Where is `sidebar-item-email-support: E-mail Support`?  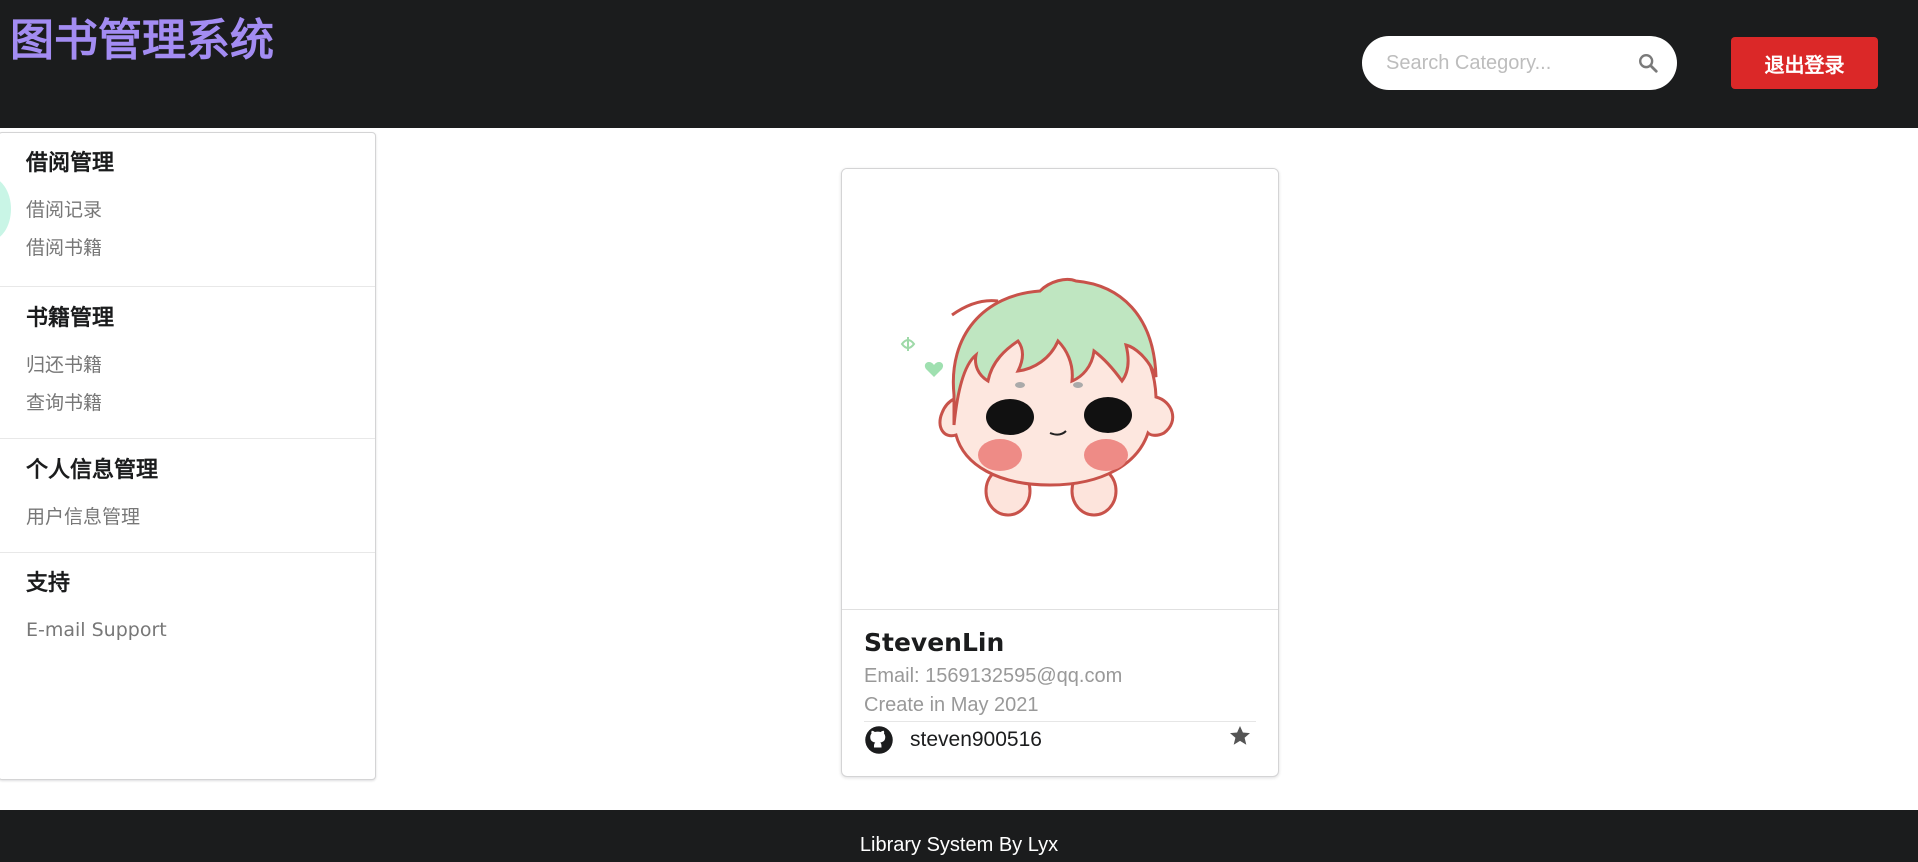 sidebar-item-email-support: E-mail Support is located at coordinates (200, 630).